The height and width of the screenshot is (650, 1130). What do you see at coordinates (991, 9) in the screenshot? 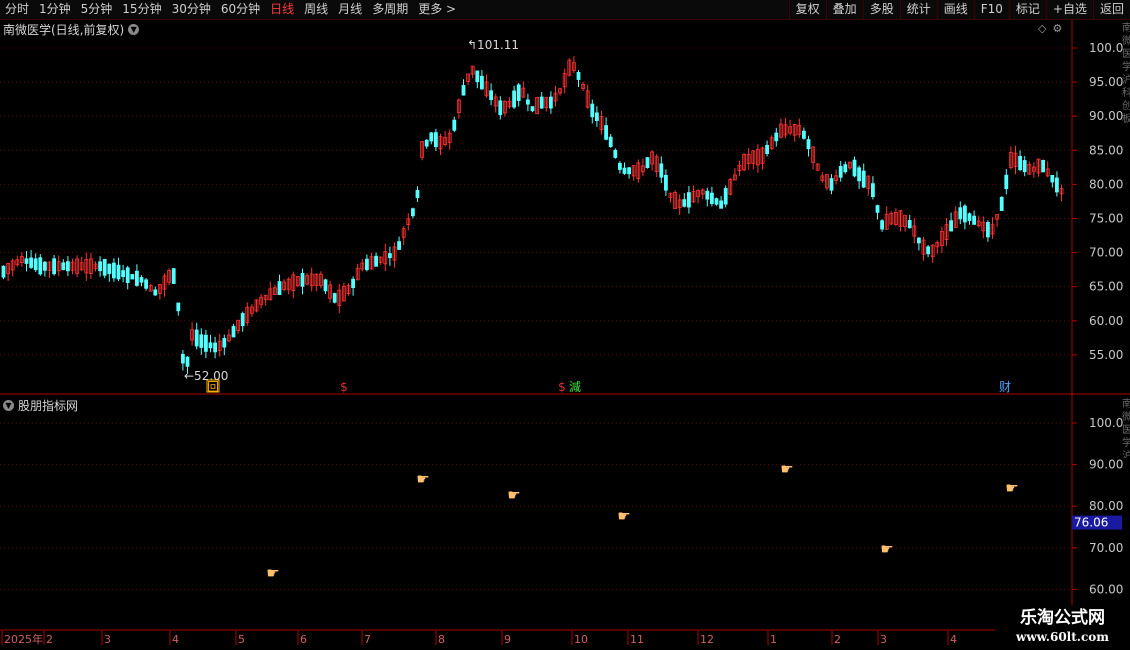
I see `toolbar-button-5: F10` at bounding box center [991, 9].